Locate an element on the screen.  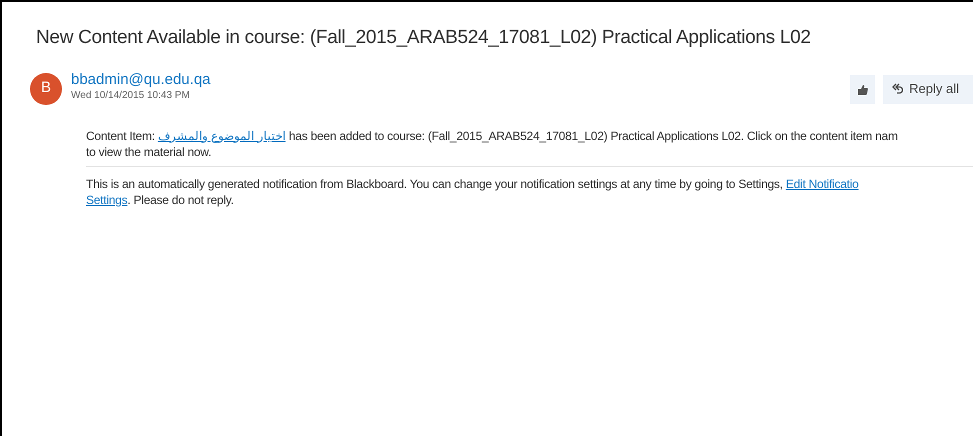
sent-date: Wed 10/14/2015 10:43 PM is located at coordinates (130, 95).